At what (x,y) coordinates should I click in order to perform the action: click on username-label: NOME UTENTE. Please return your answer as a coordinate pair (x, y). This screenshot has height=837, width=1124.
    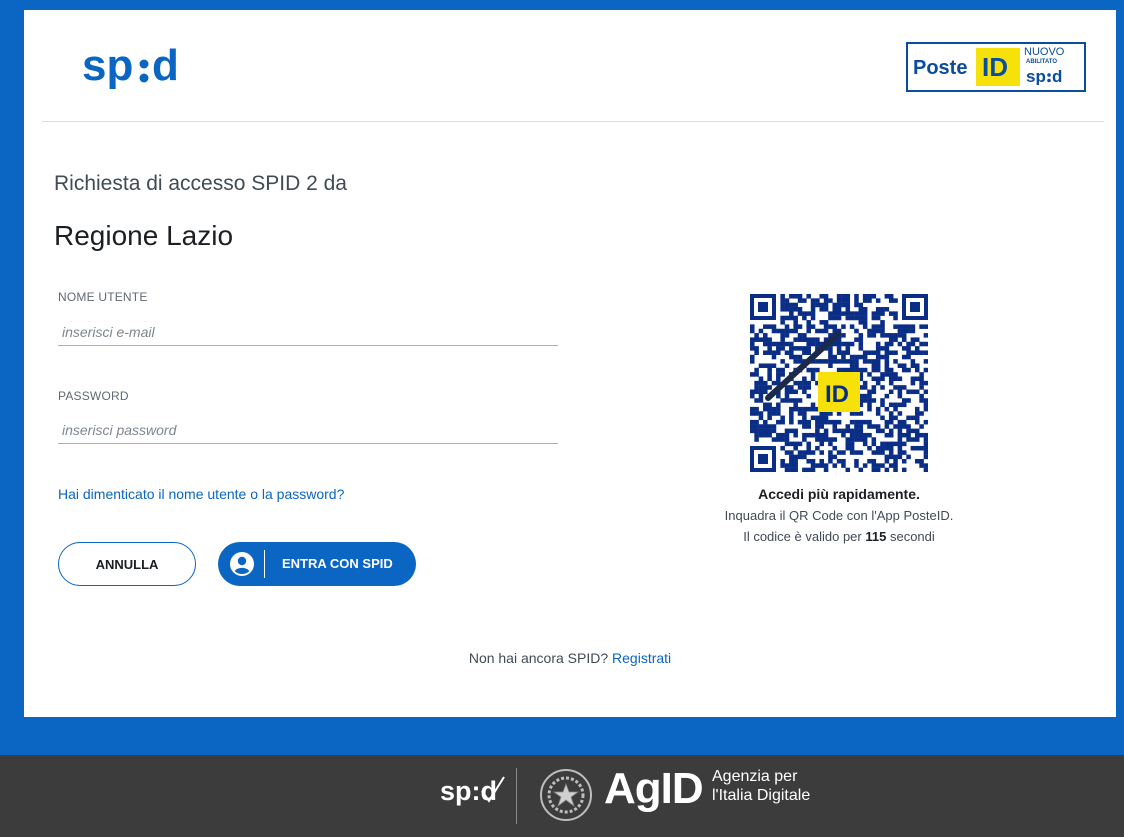
    Looking at the image, I should click on (103, 297).